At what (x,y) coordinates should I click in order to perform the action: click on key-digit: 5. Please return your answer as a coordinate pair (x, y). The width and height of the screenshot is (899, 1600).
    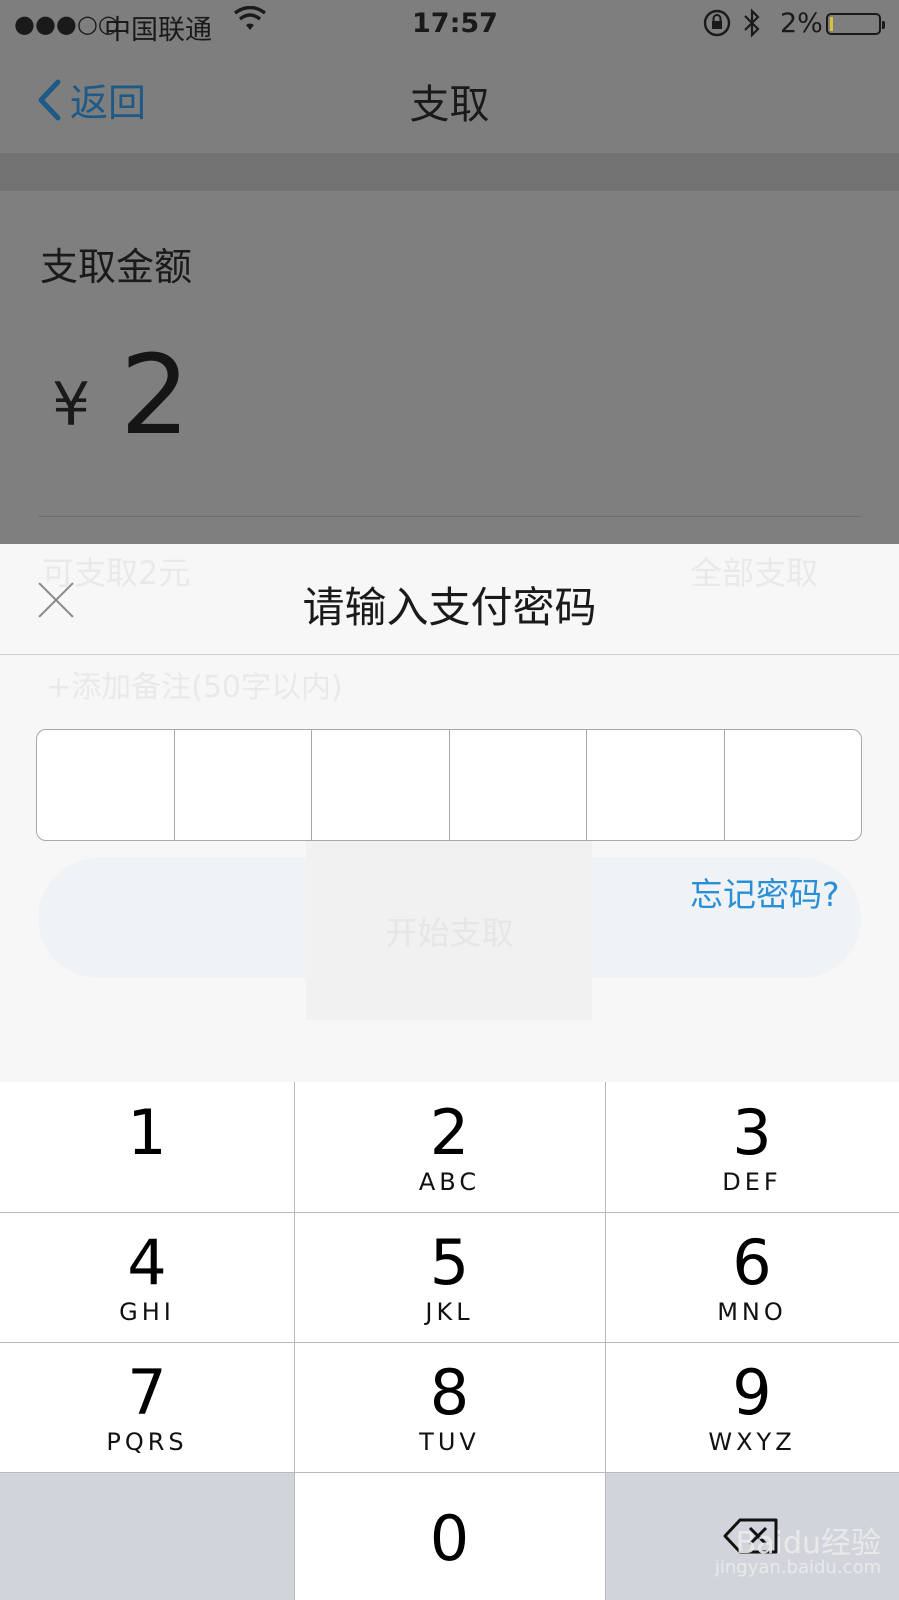
    Looking at the image, I should click on (449, 1262).